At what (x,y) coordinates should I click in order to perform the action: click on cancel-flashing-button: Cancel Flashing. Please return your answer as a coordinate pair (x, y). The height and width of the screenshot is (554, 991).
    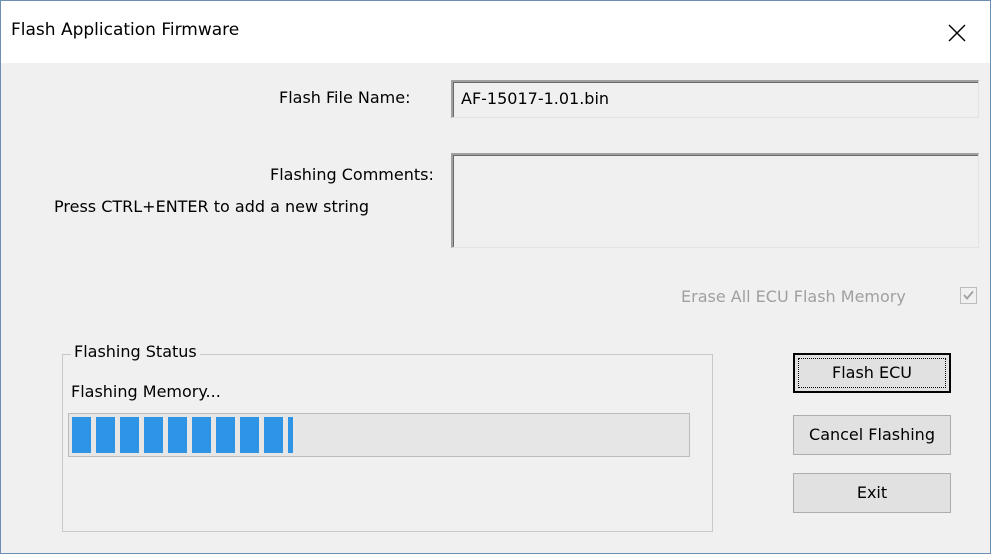
    Looking at the image, I should click on (872, 435).